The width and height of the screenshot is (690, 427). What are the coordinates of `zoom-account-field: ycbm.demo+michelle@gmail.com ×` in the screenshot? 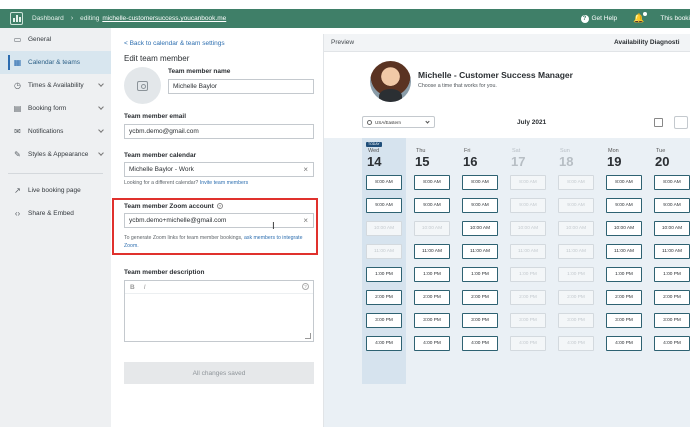 It's located at (219, 220).